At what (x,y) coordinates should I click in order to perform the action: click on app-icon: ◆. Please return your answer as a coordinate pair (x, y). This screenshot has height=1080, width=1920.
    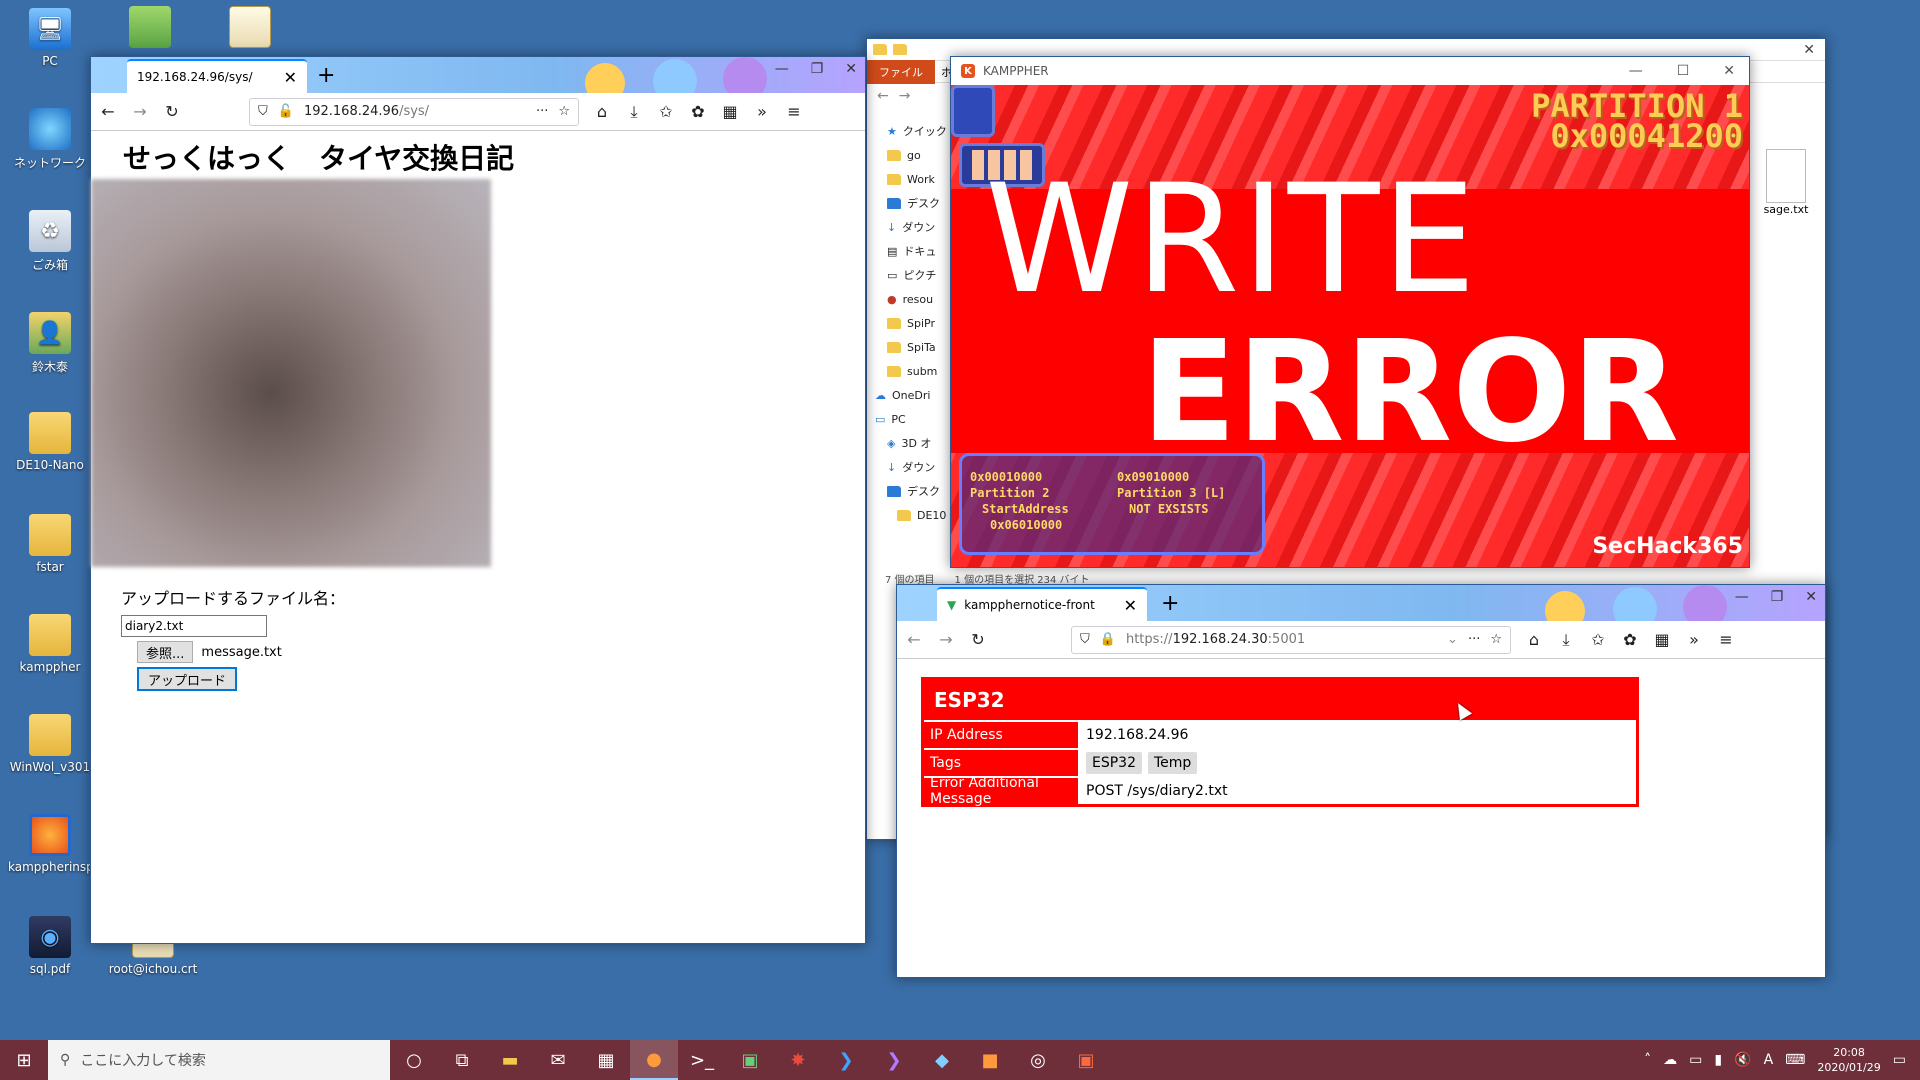
    Looking at the image, I should click on (942, 1060).